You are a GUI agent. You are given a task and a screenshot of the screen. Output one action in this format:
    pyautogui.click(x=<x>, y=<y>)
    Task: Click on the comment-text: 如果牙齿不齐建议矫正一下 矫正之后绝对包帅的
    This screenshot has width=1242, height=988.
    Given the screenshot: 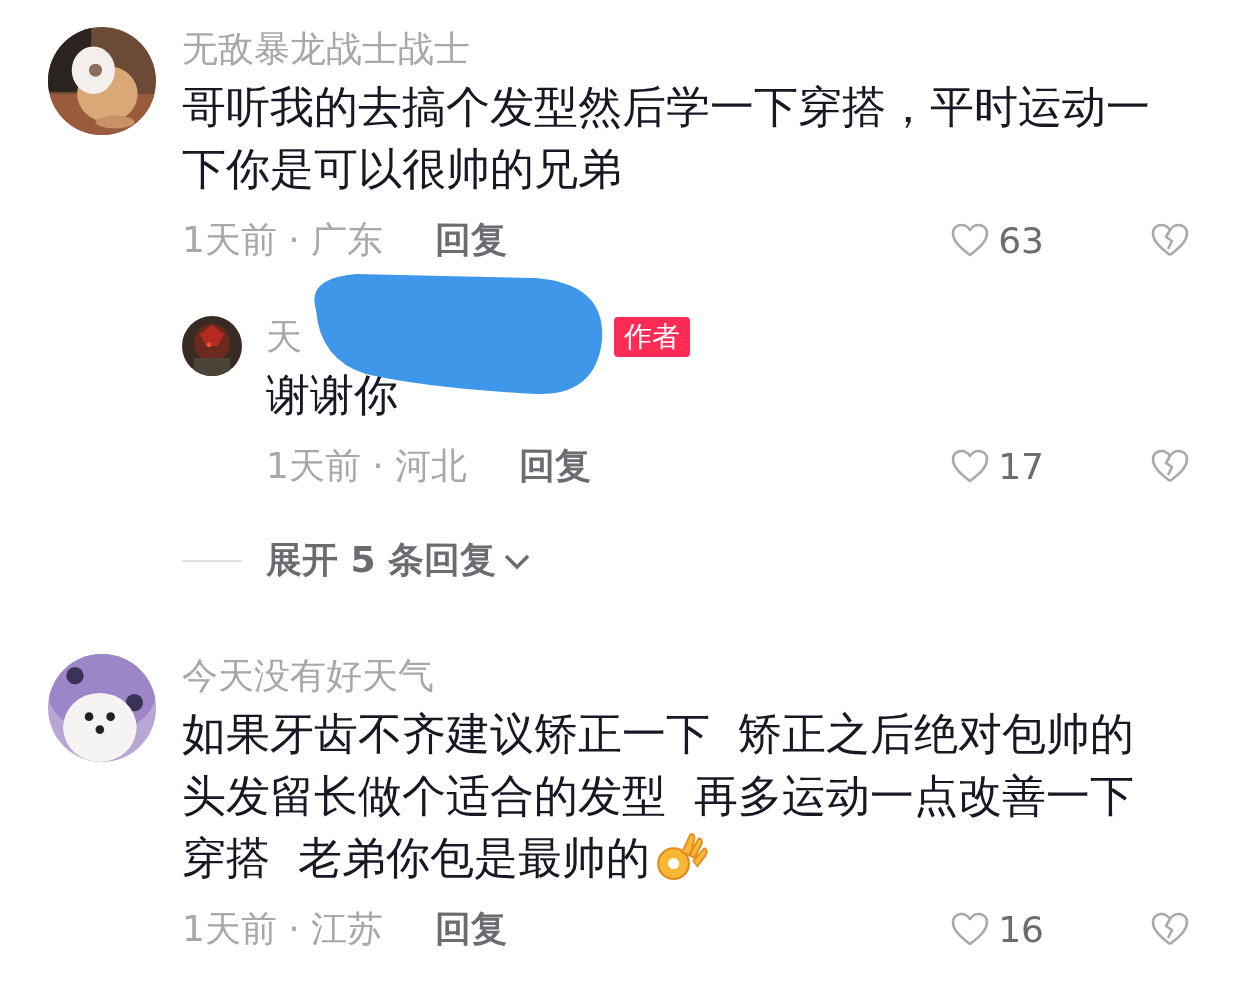 What is the action you would take?
    pyautogui.click(x=658, y=734)
    